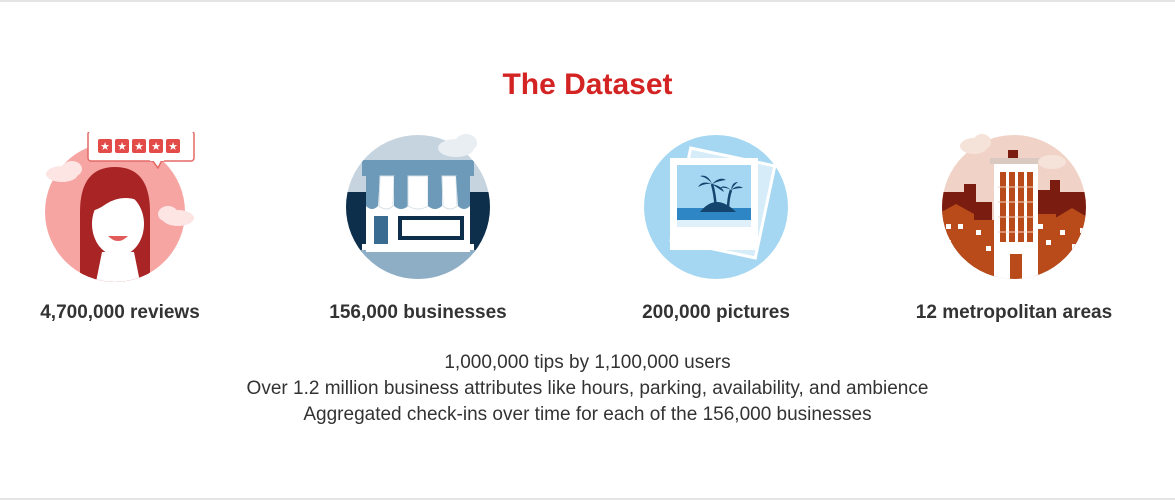 The image size is (1175, 500). Describe the element at coordinates (418, 312) in the screenshot. I see `businesses-count-label: 156,000 businesses` at that location.